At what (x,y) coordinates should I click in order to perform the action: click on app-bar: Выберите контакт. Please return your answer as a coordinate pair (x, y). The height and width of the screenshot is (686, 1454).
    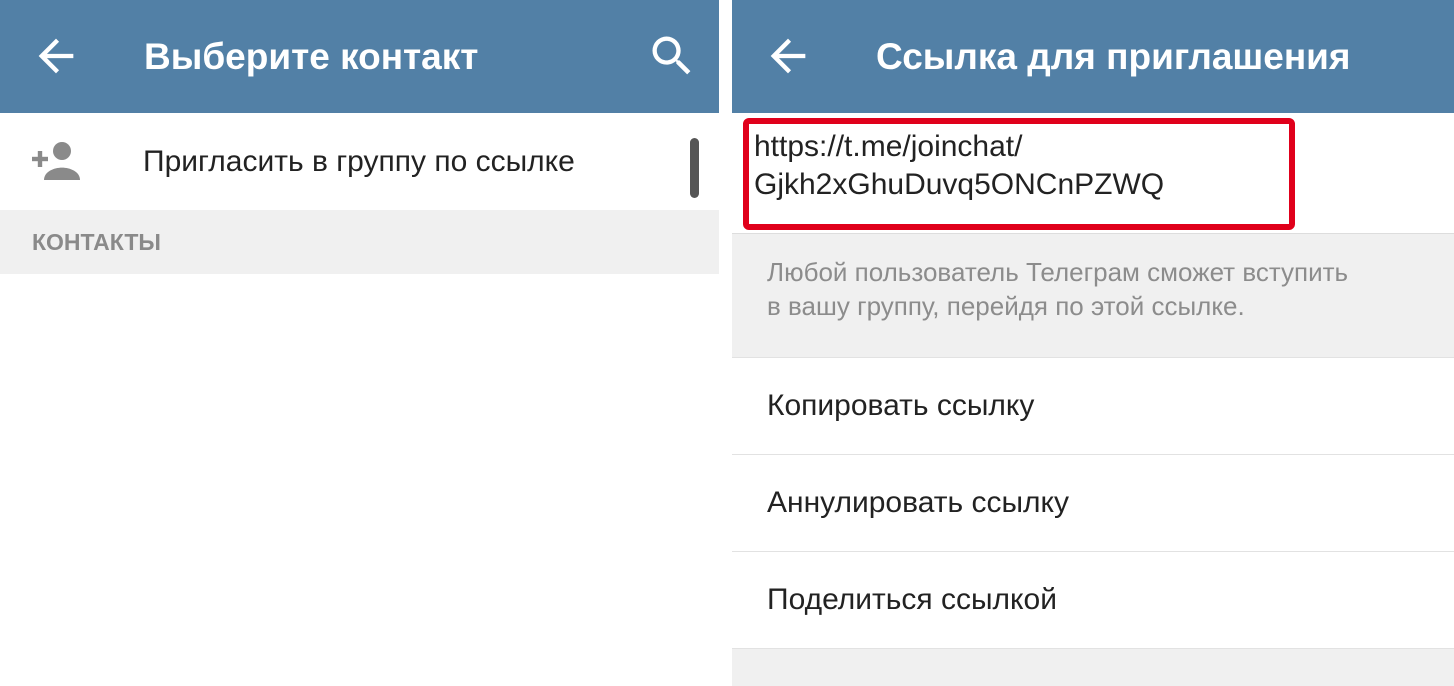
    Looking at the image, I should click on (359, 56).